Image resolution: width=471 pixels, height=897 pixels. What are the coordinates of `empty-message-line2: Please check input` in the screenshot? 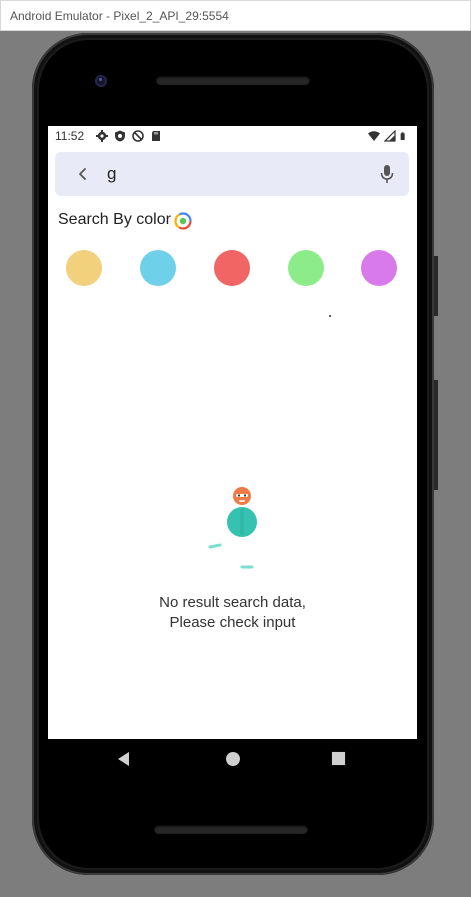 It's located at (232, 622).